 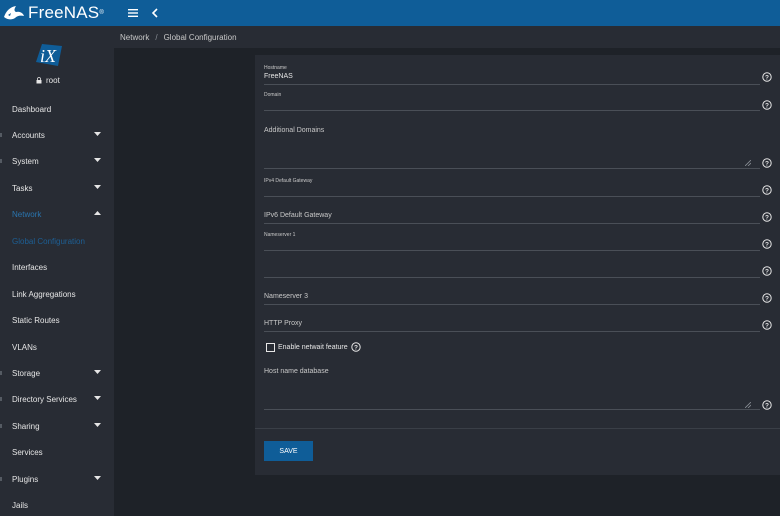 I want to click on breadcrumb-parent: Network, so click(x=134, y=37).